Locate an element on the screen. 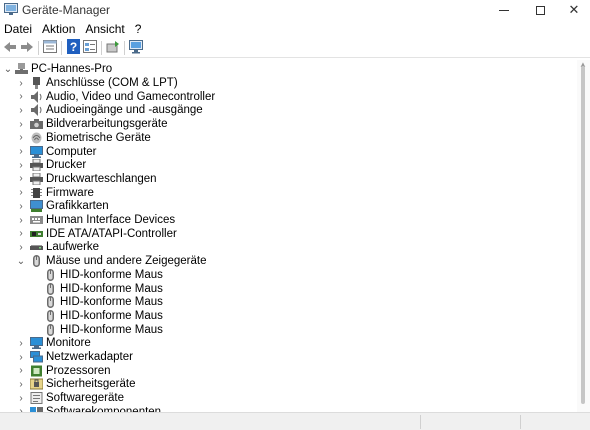 The height and width of the screenshot is (430, 590). tree-item-label: Softwaregeräte is located at coordinates (85, 398).